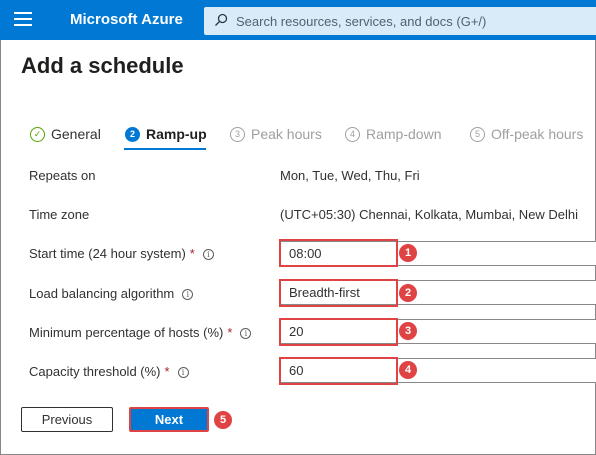  Describe the element at coordinates (169, 419) in the screenshot. I see `next-button: Next` at that location.